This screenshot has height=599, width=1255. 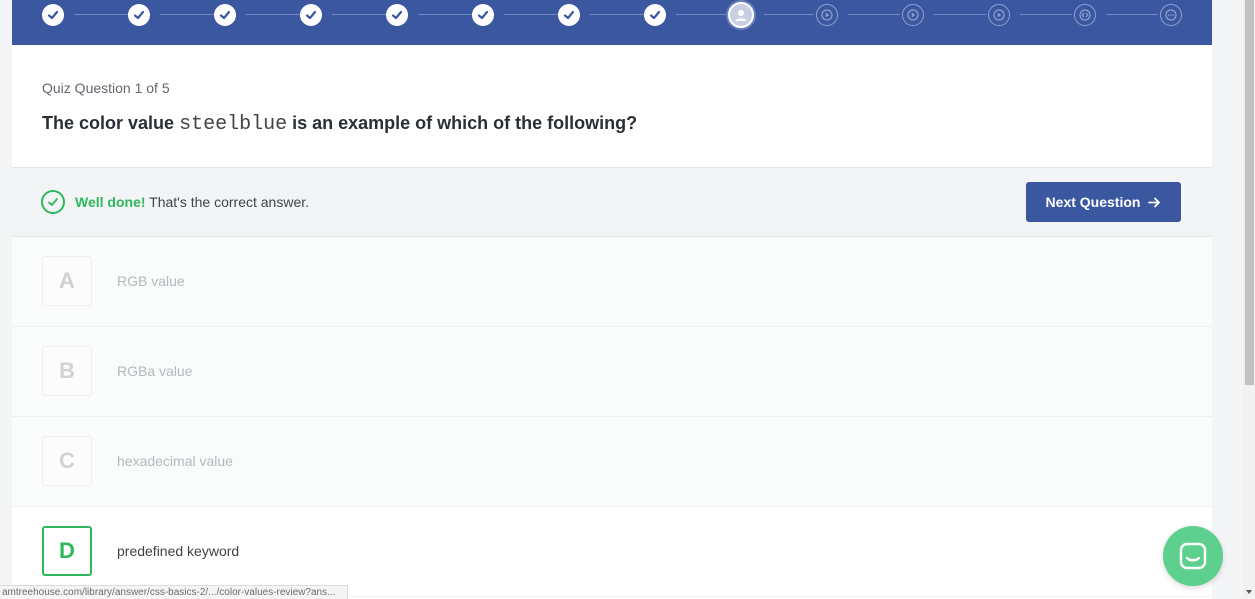 What do you see at coordinates (229, 202) in the screenshot?
I see `feedback-detail: That's the correct answer.` at bounding box center [229, 202].